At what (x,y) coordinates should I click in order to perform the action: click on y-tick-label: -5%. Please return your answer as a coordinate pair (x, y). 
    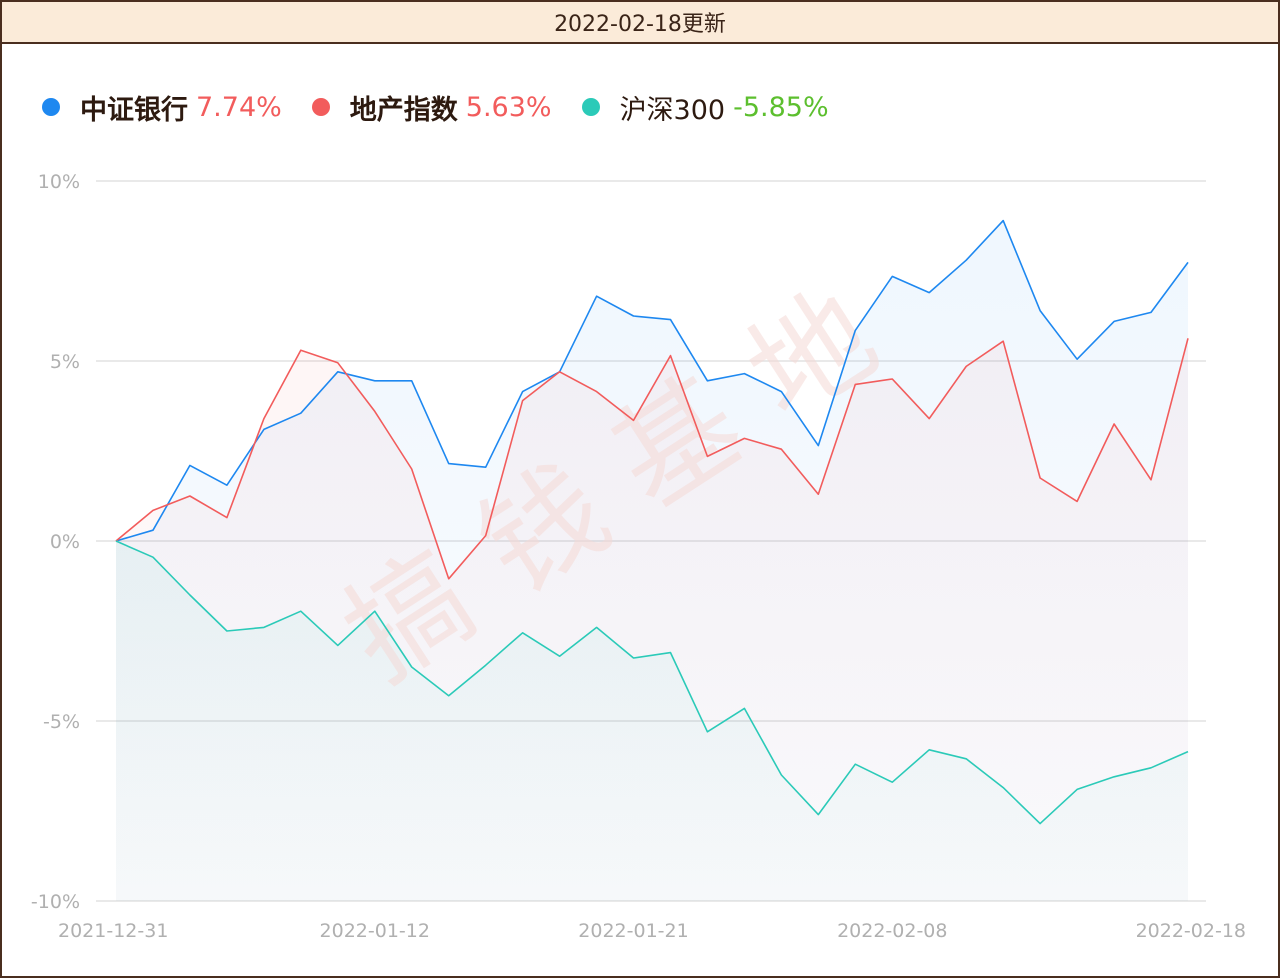
    Looking at the image, I should click on (61, 722).